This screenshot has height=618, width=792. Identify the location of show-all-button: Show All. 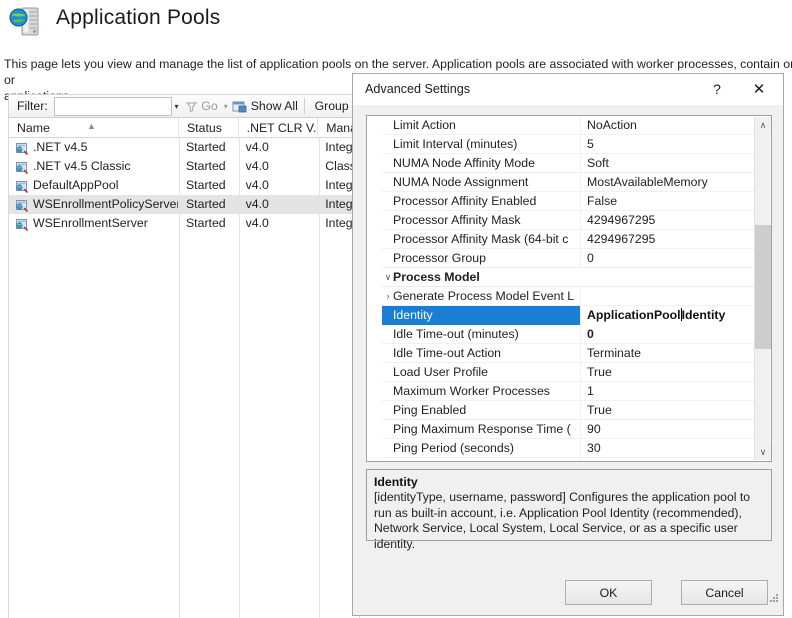
(274, 106).